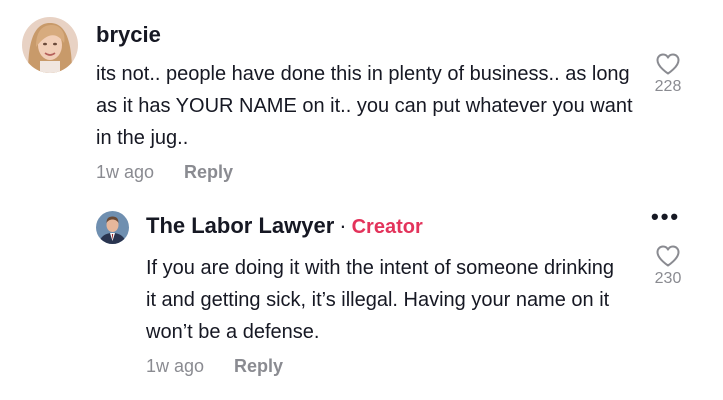 This screenshot has width=723, height=400. I want to click on comment-timestamp: 1w ago, so click(125, 172).